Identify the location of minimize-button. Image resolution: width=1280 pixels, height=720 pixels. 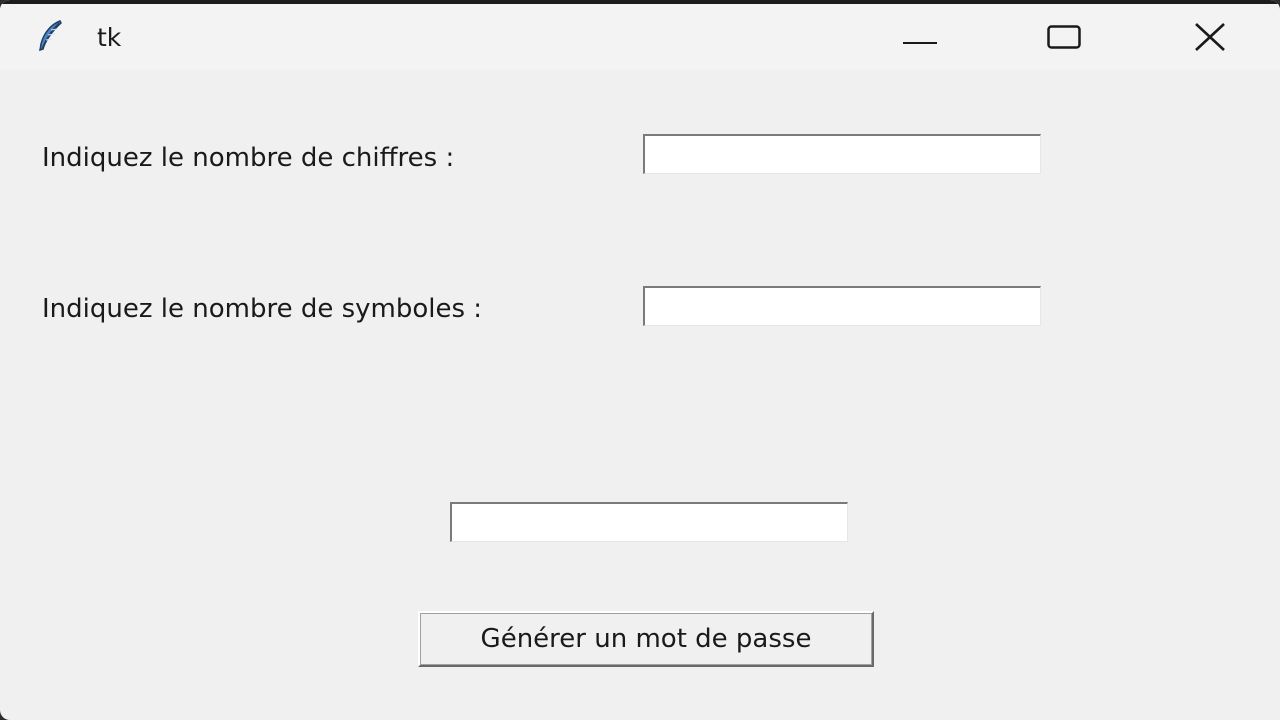
(920, 39).